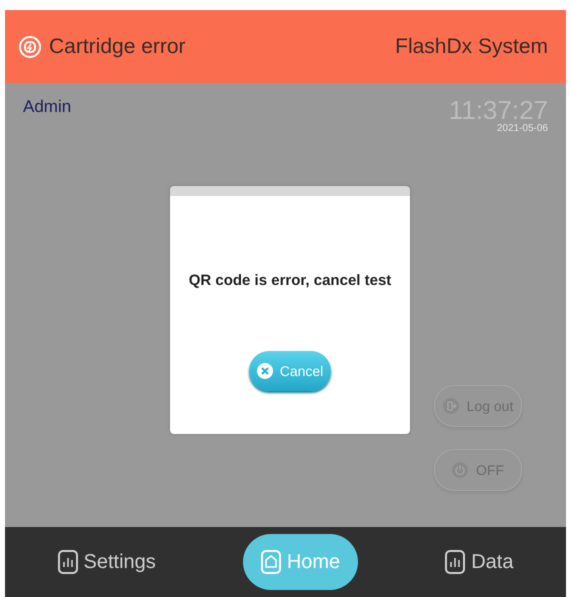 The image size is (571, 597). What do you see at coordinates (47, 107) in the screenshot?
I see `user-name: Admin` at bounding box center [47, 107].